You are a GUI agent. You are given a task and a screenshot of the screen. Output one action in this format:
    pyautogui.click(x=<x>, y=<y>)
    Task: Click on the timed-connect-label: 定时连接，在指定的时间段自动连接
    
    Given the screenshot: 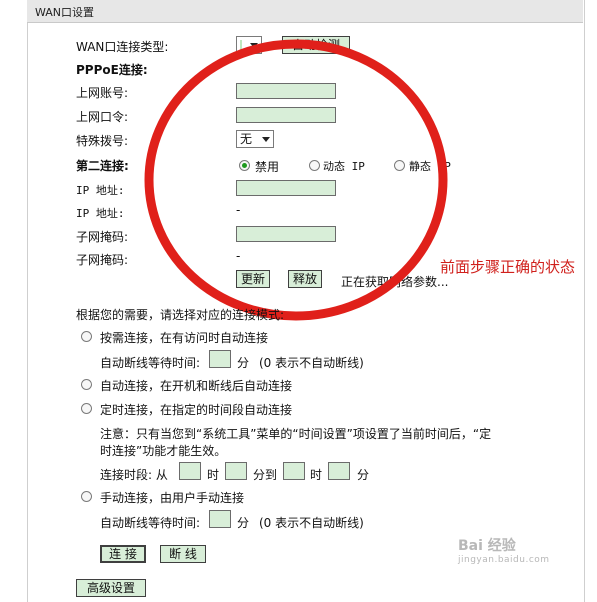 What is the action you would take?
    pyautogui.click(x=196, y=410)
    